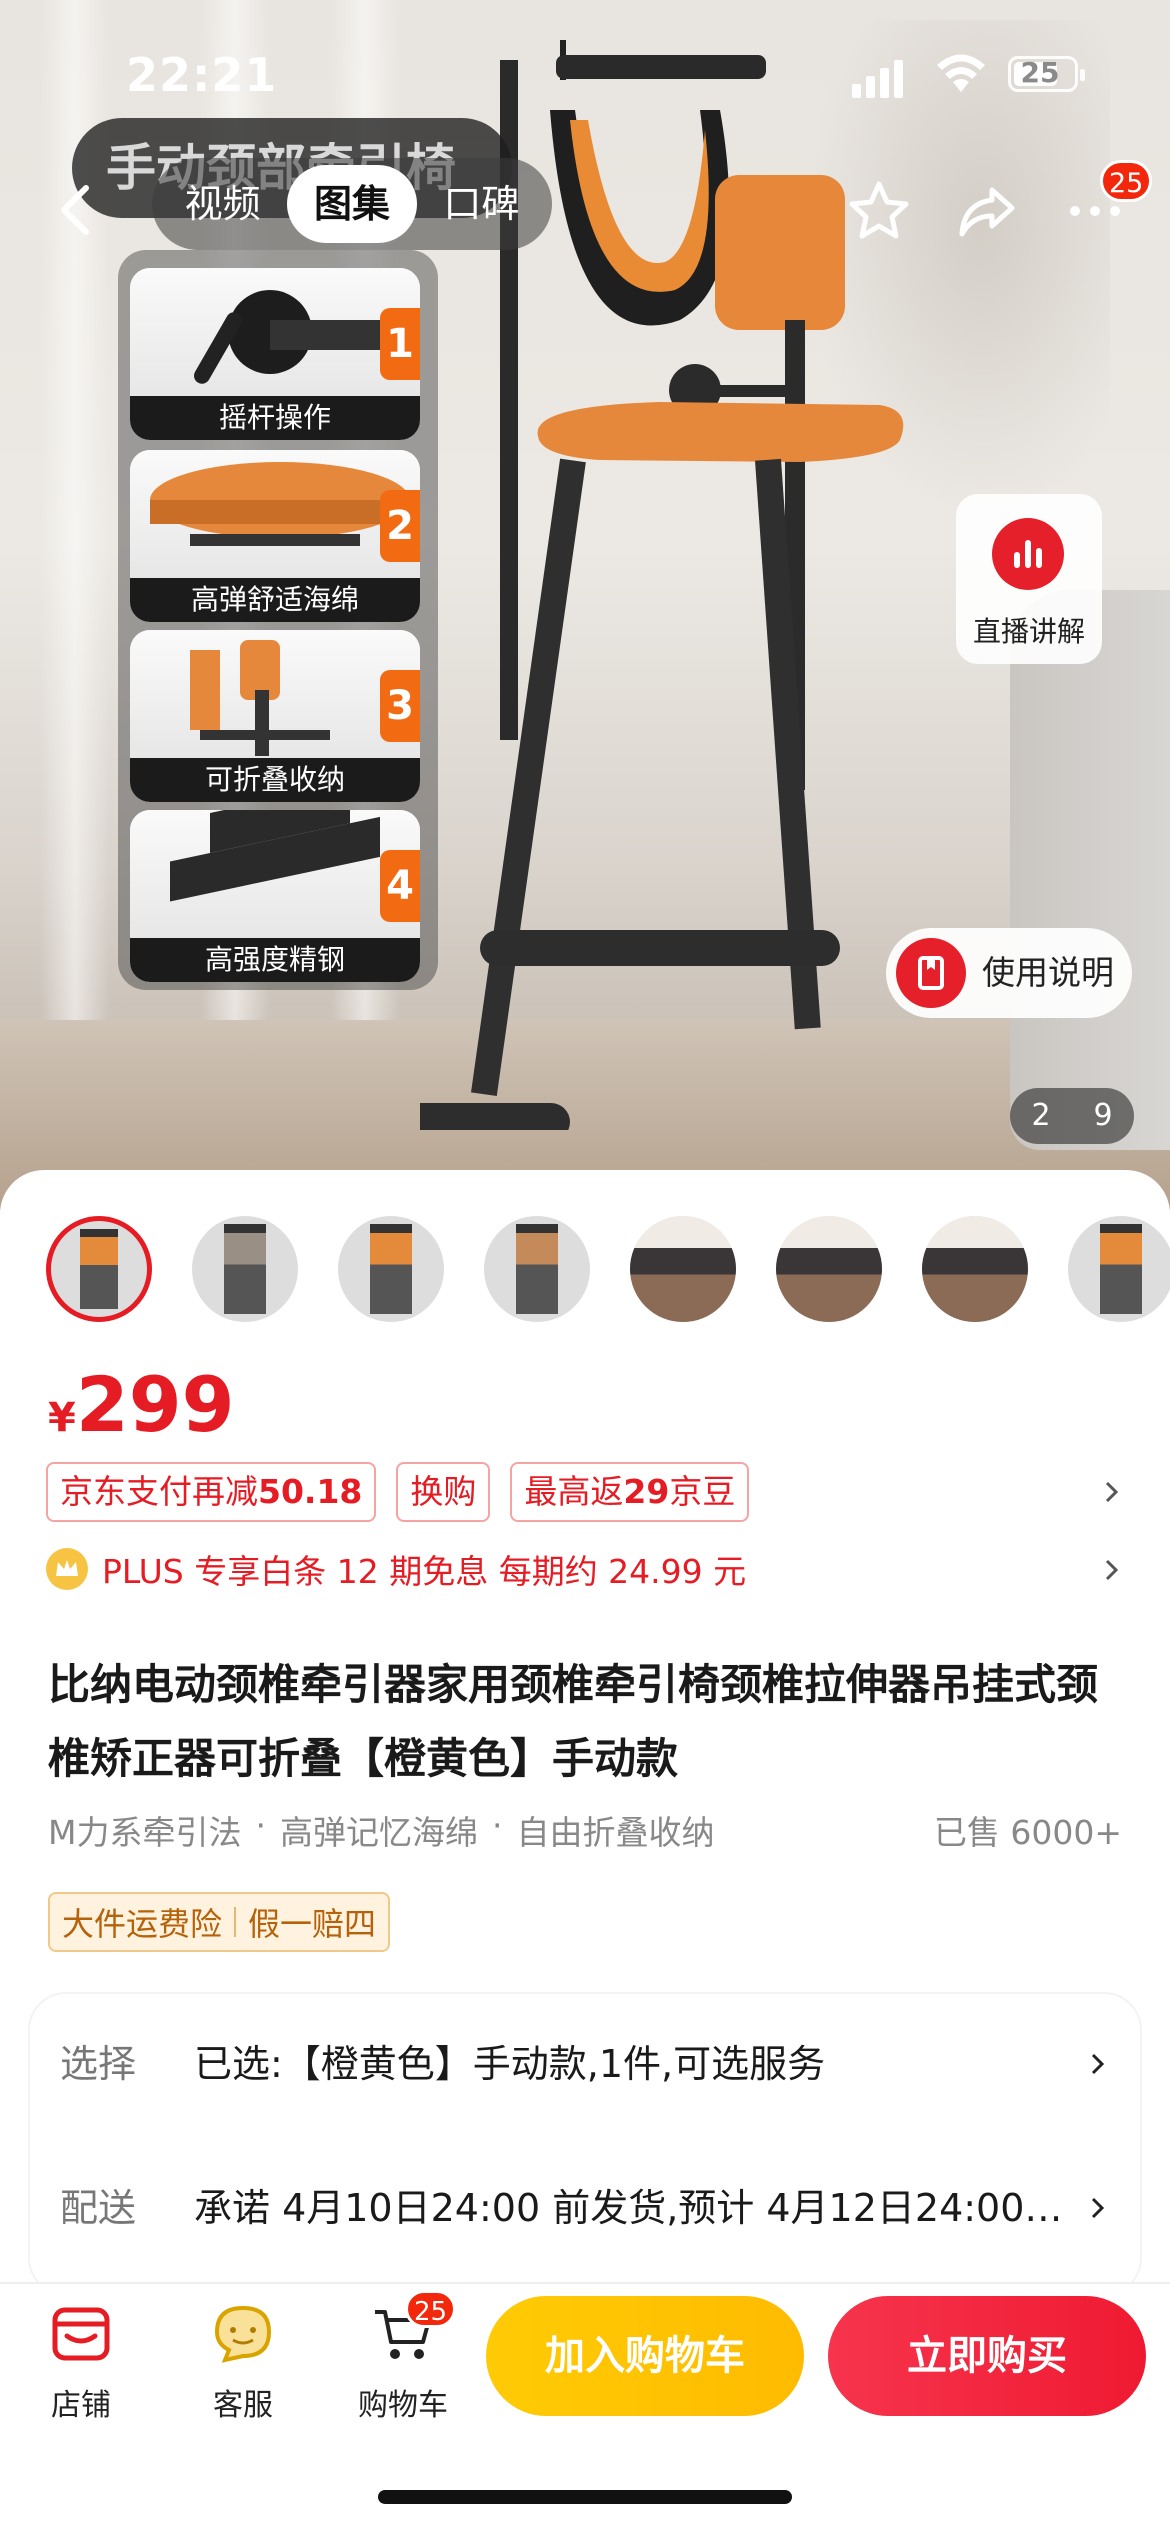 This screenshot has width=1170, height=2532. I want to click on feature-card: 2 高弹舒适海绵, so click(275, 536).